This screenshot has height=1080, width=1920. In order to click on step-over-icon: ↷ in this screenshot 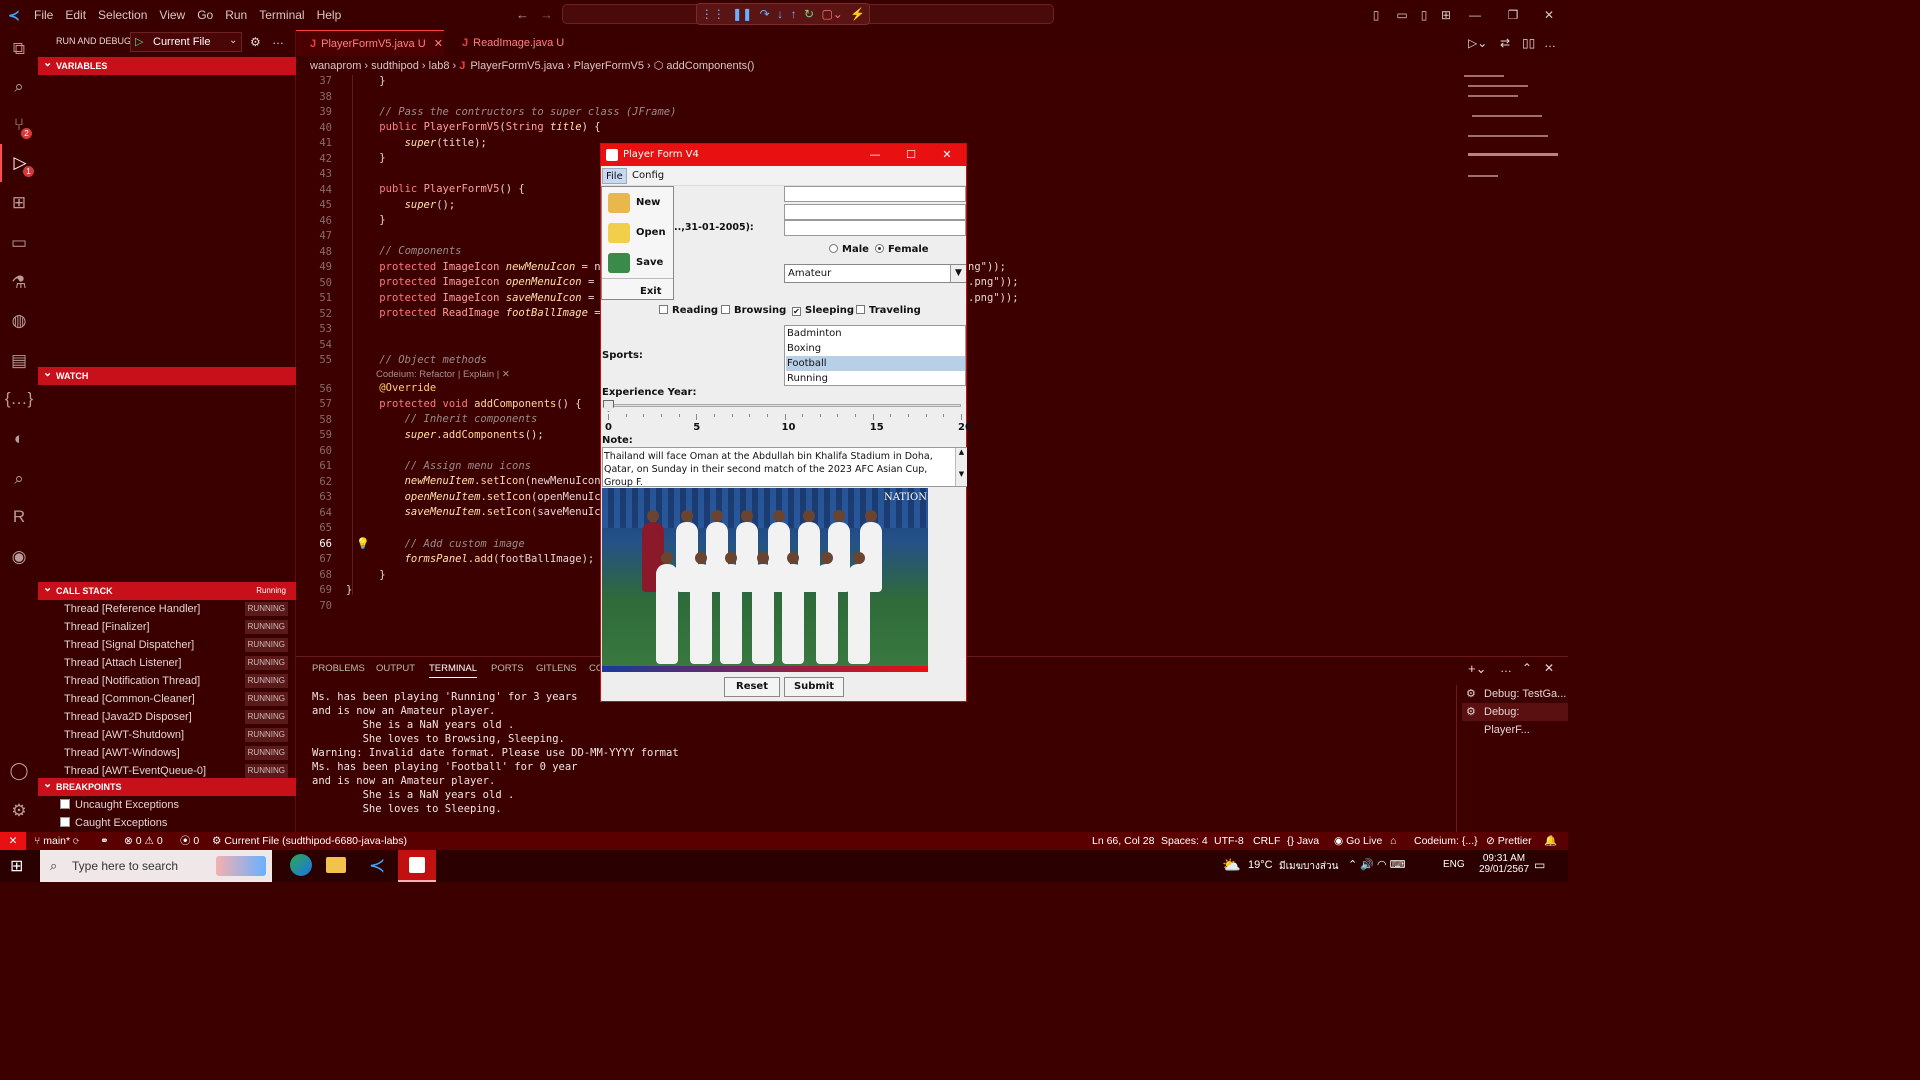, I will do `click(765, 14)`.